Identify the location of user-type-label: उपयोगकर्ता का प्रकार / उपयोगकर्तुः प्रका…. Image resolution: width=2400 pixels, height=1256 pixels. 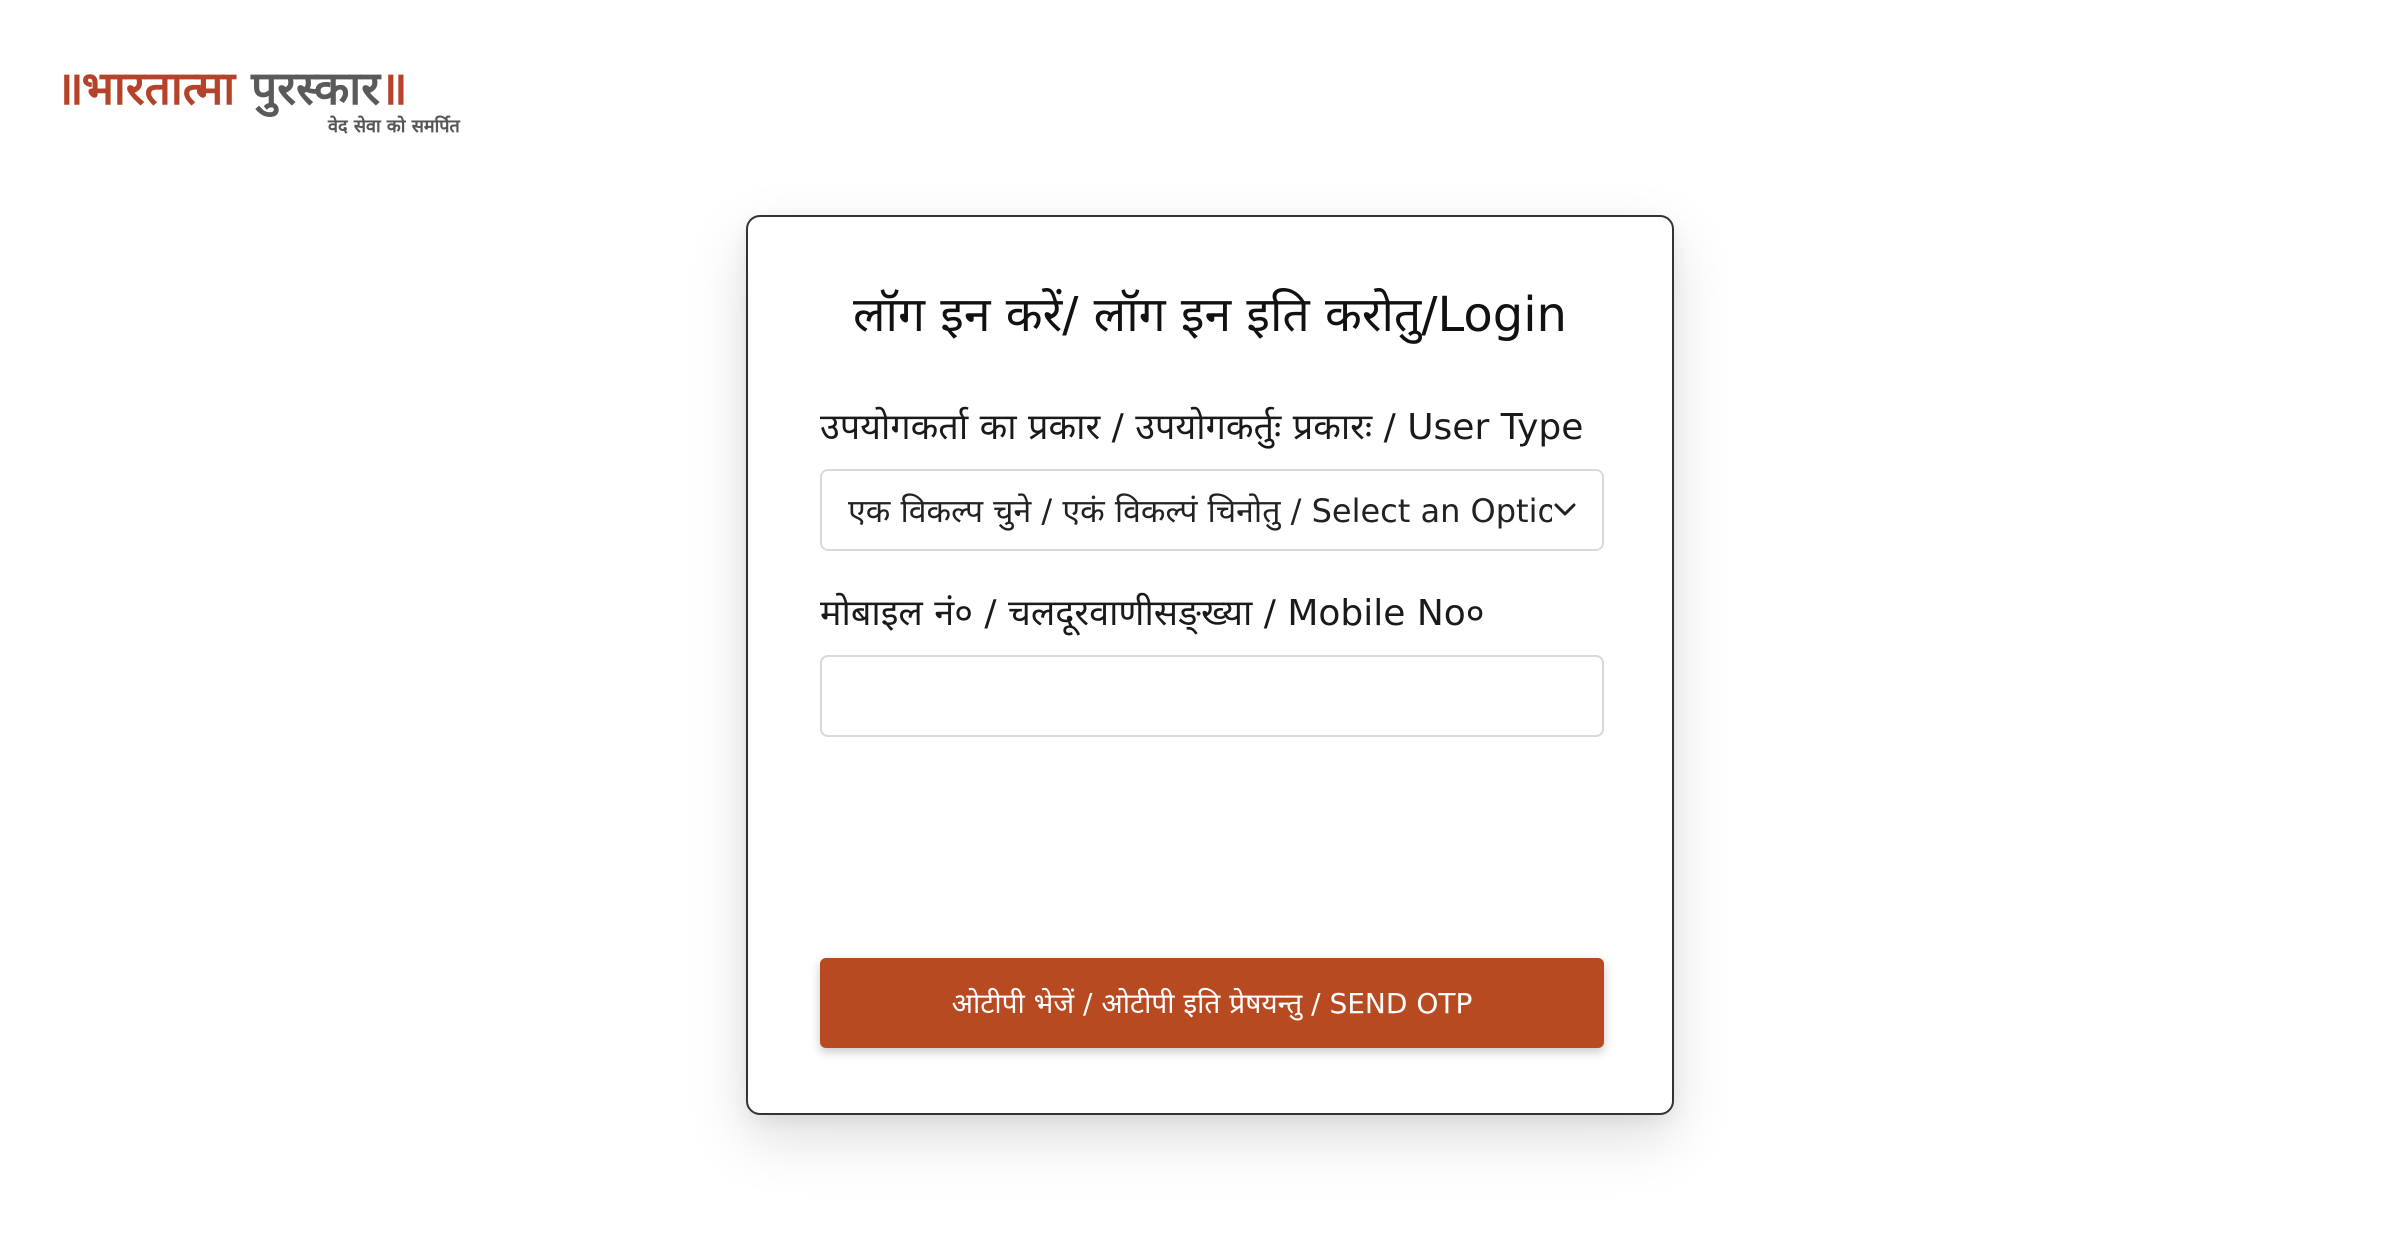
(1202, 427).